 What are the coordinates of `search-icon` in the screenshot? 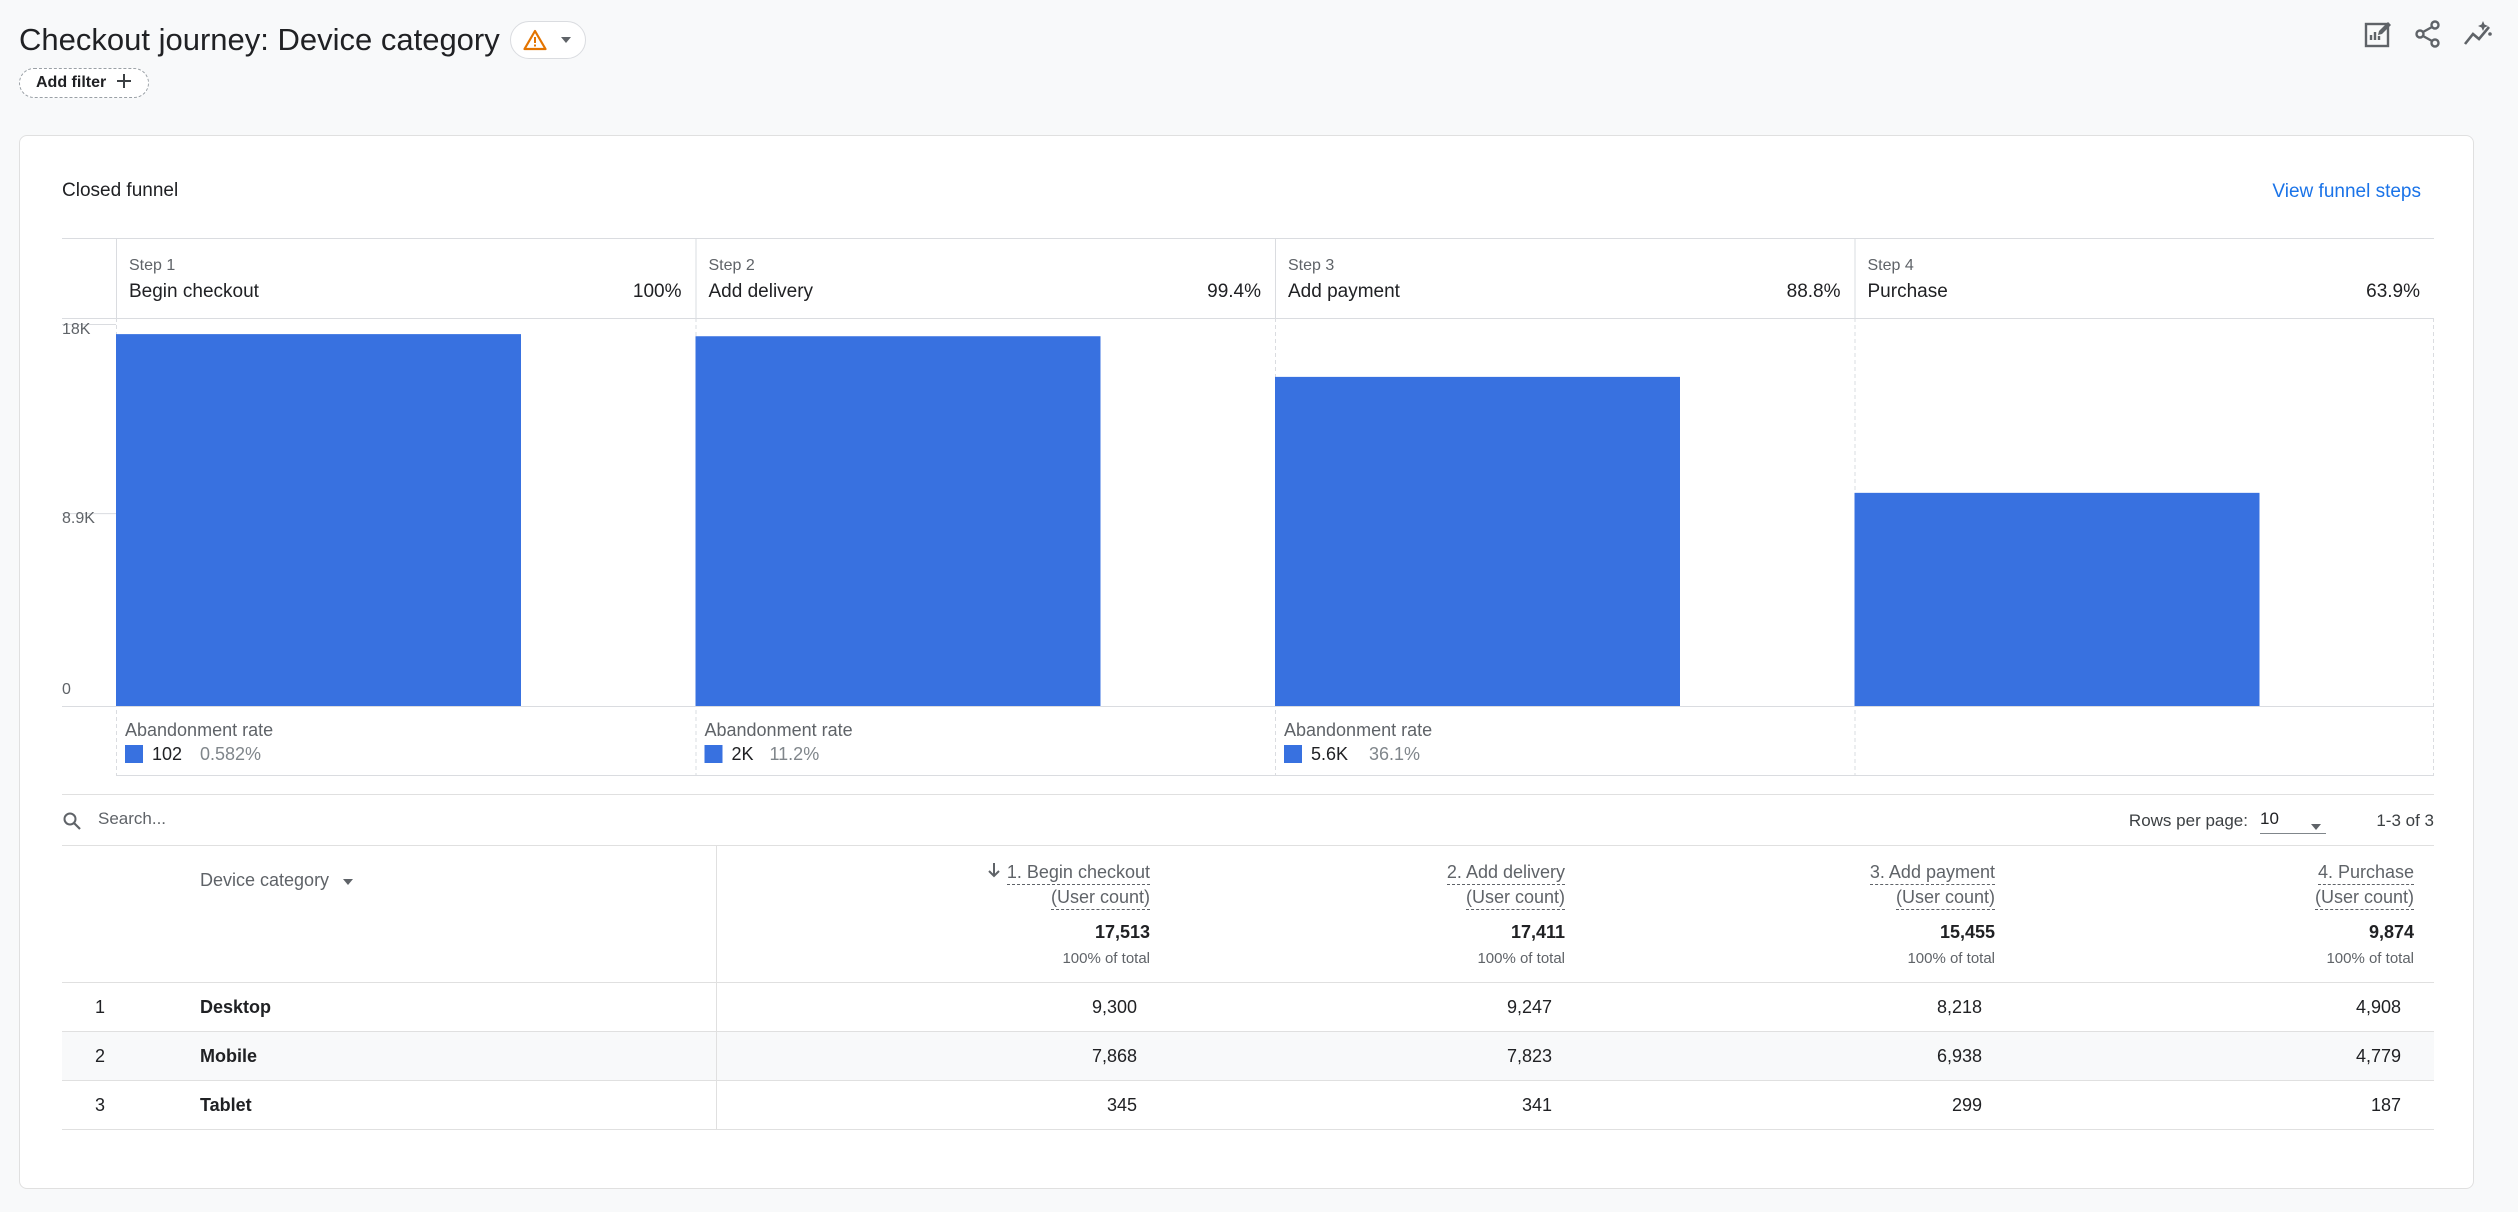 It's located at (72, 823).